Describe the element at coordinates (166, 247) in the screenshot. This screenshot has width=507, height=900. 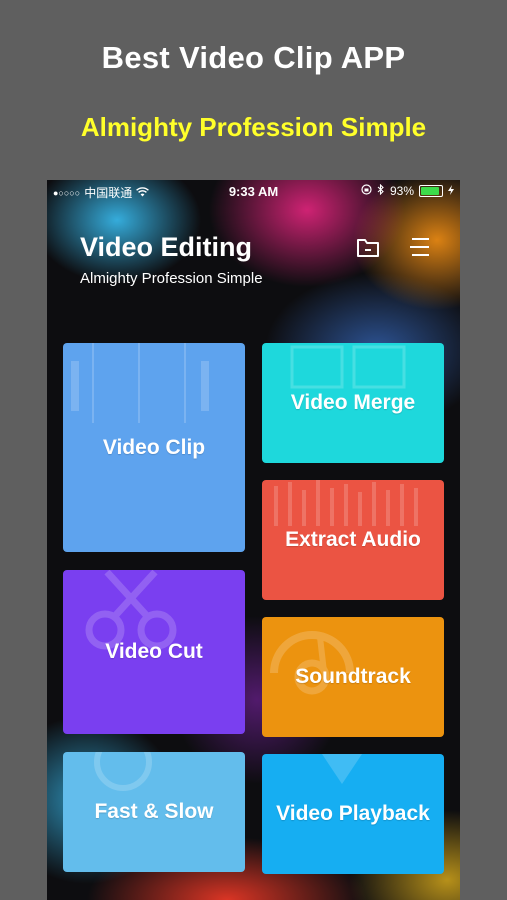
I see `app-title: Video Editing` at that location.